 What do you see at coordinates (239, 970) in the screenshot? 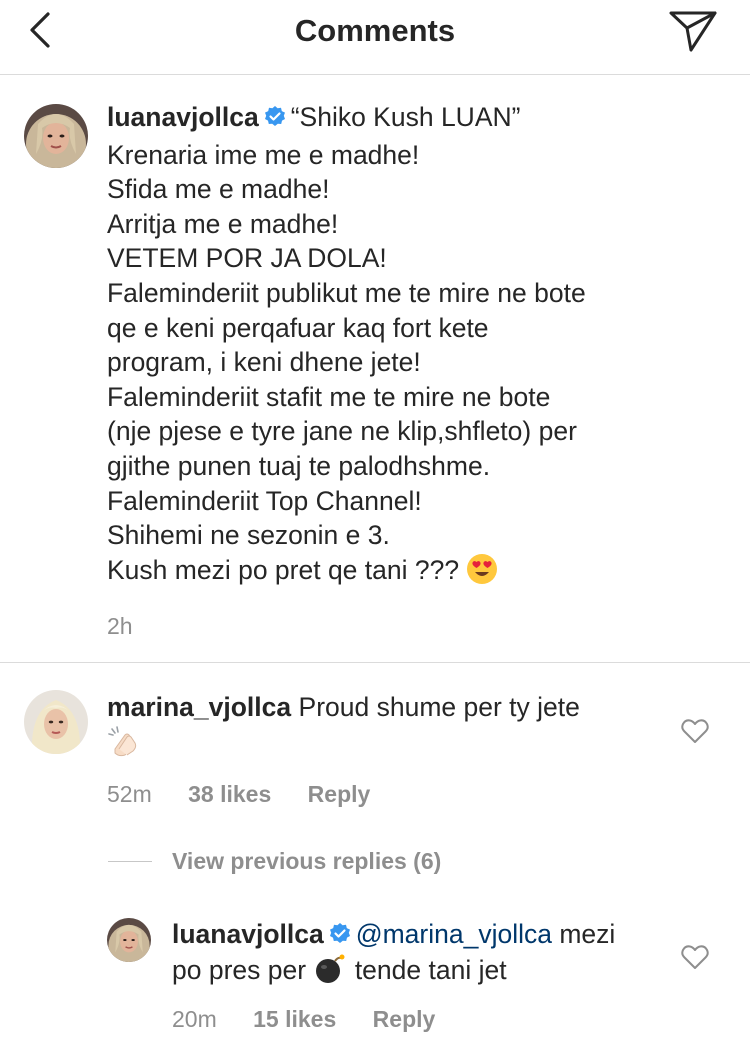
I see `reply-text: po pres per` at bounding box center [239, 970].